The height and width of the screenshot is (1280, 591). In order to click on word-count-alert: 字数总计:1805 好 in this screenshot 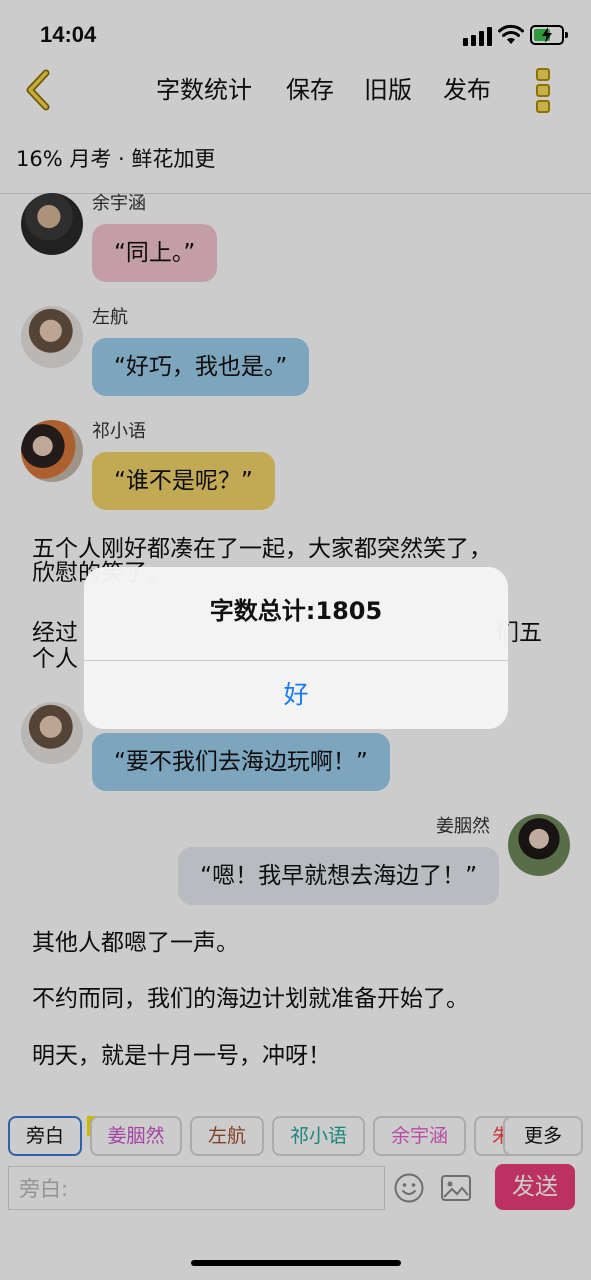, I will do `click(296, 648)`.